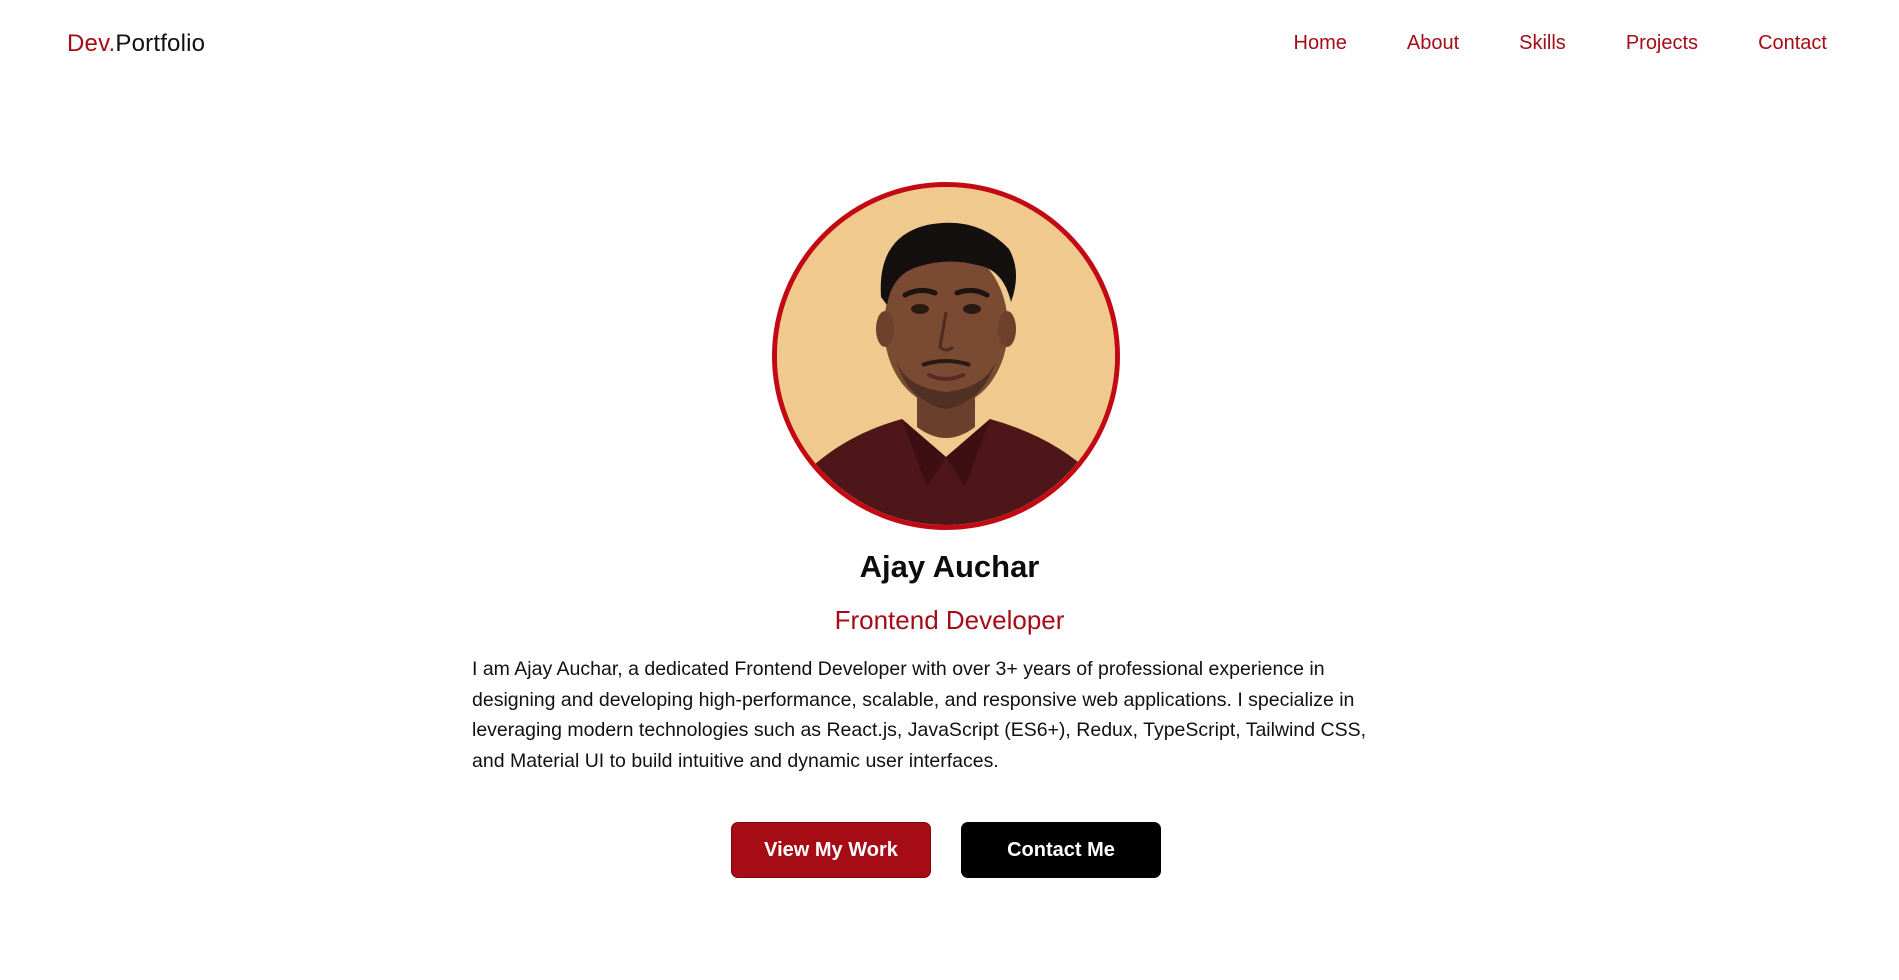 The height and width of the screenshot is (980, 1899). Describe the element at coordinates (949, 566) in the screenshot. I see `profile-name: Ajay Auchar` at that location.